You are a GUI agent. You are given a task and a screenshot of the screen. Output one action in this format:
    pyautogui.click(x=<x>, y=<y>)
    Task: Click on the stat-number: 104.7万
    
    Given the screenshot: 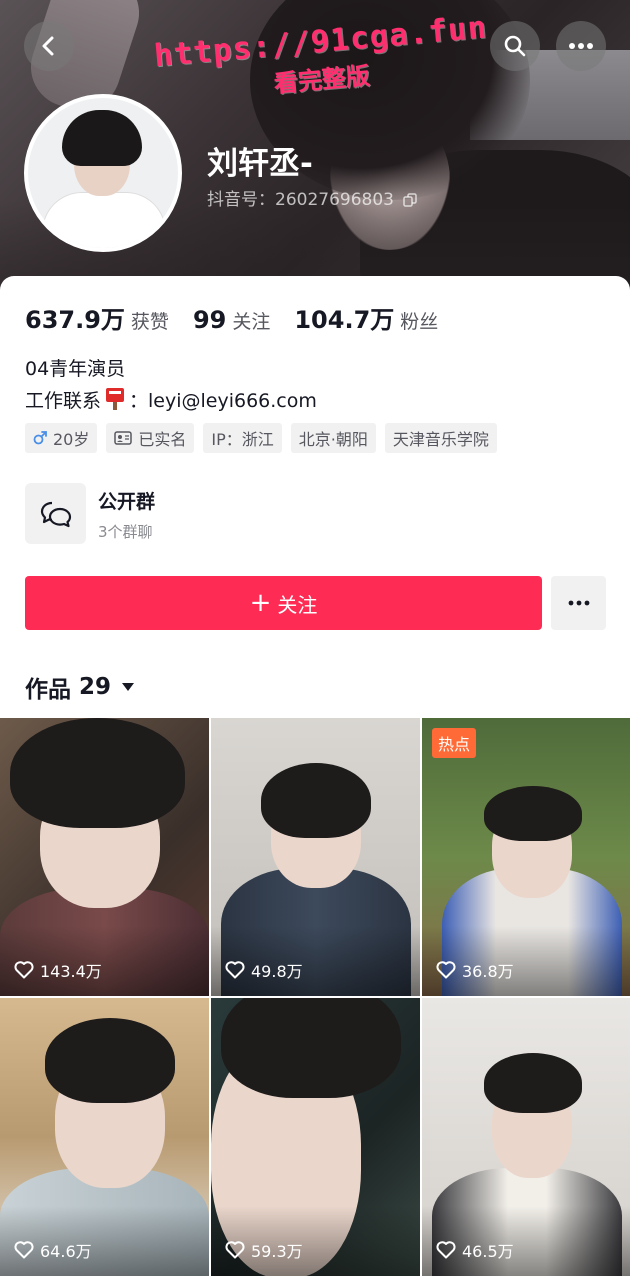 What is the action you would take?
    pyautogui.click(x=344, y=320)
    